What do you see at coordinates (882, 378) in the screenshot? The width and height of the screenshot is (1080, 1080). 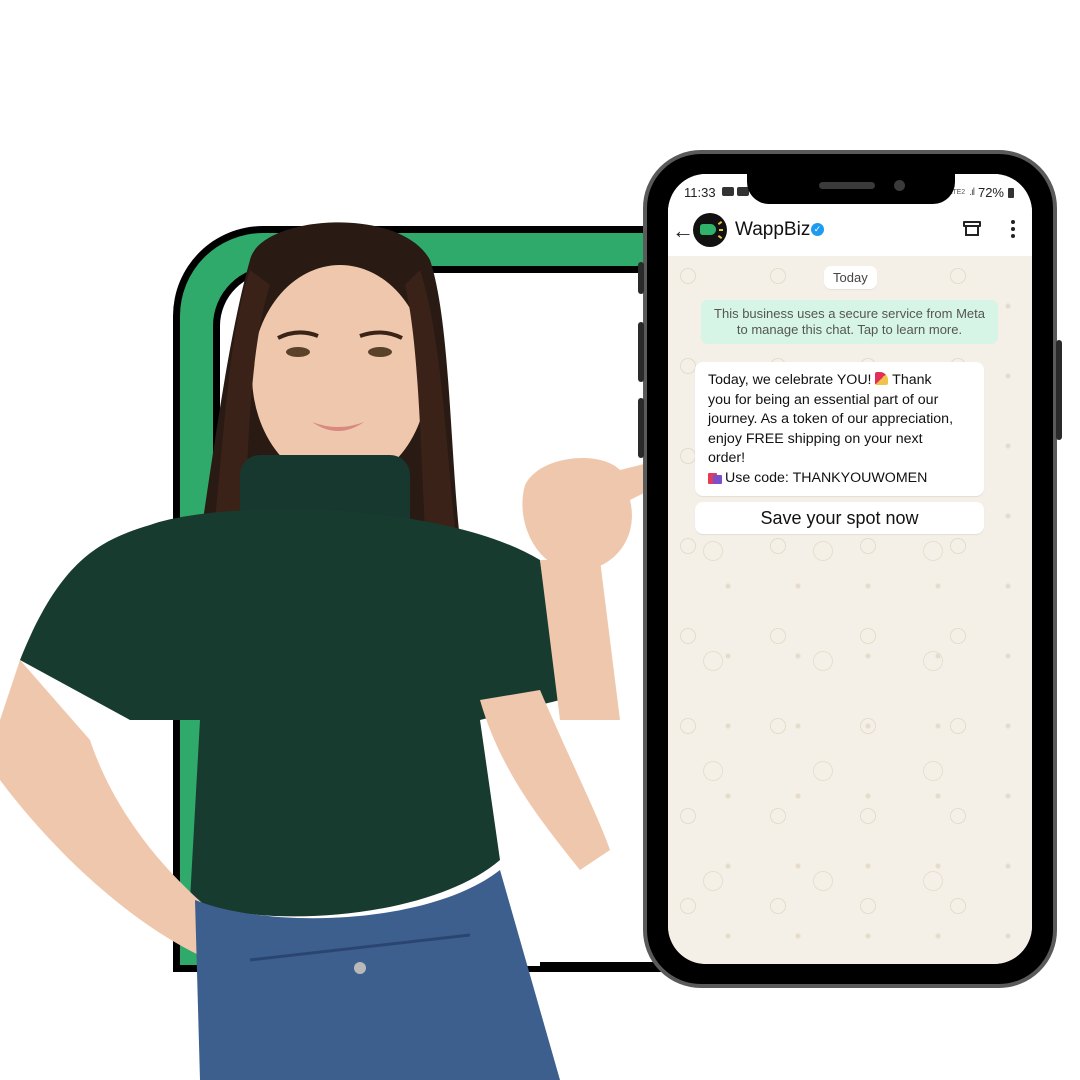 I see `party-popper-icon` at bounding box center [882, 378].